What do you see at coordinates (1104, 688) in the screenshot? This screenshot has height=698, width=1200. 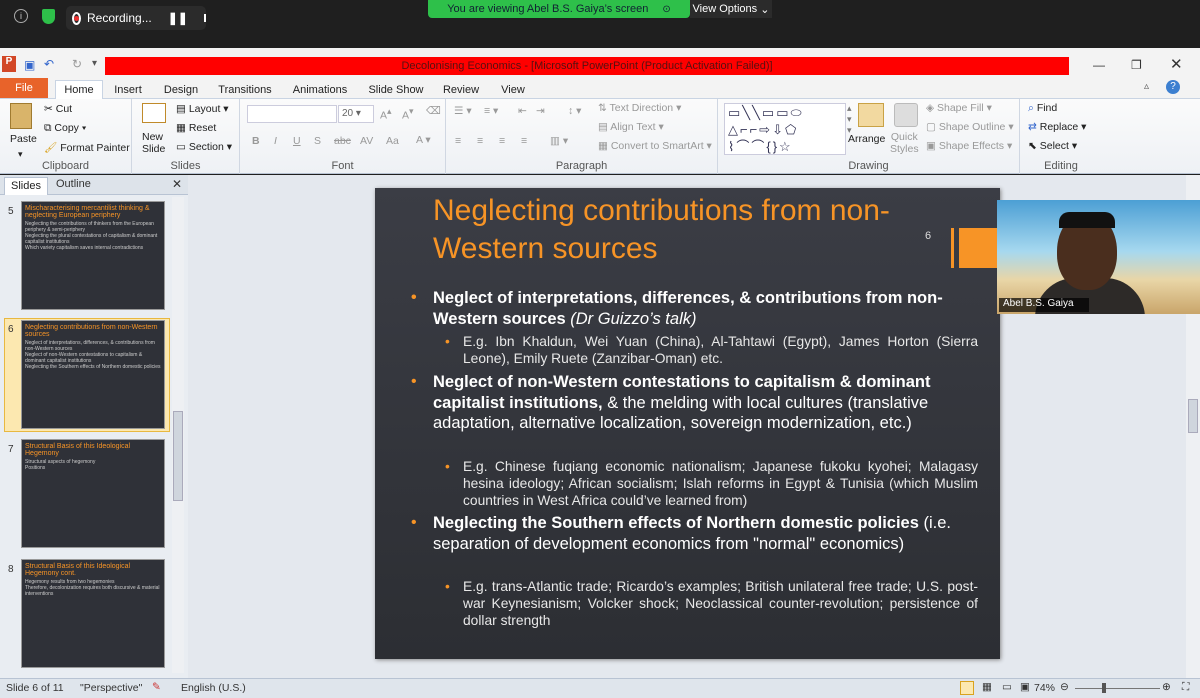 I see `zoom-slider-thumb` at bounding box center [1104, 688].